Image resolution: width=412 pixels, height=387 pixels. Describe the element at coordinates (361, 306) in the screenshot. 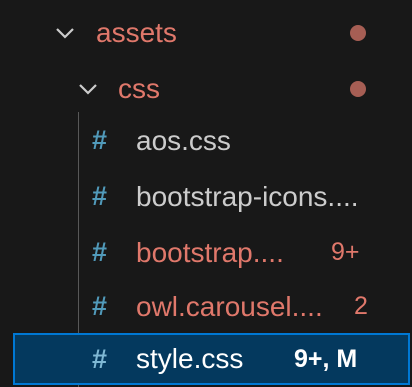

I see `problems-badge: 2` at that location.